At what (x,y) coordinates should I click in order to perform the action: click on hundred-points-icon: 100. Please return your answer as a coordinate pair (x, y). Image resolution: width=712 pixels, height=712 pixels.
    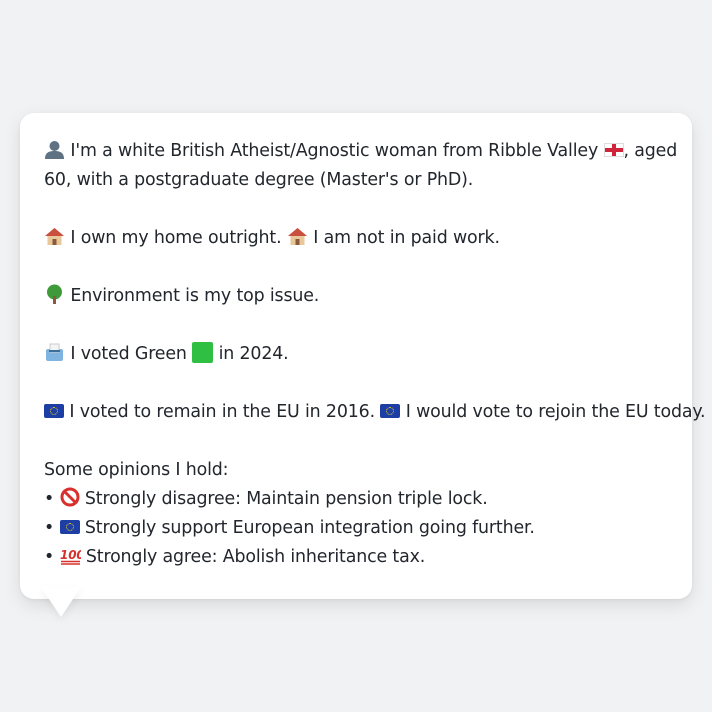
    Looking at the image, I should click on (72, 557).